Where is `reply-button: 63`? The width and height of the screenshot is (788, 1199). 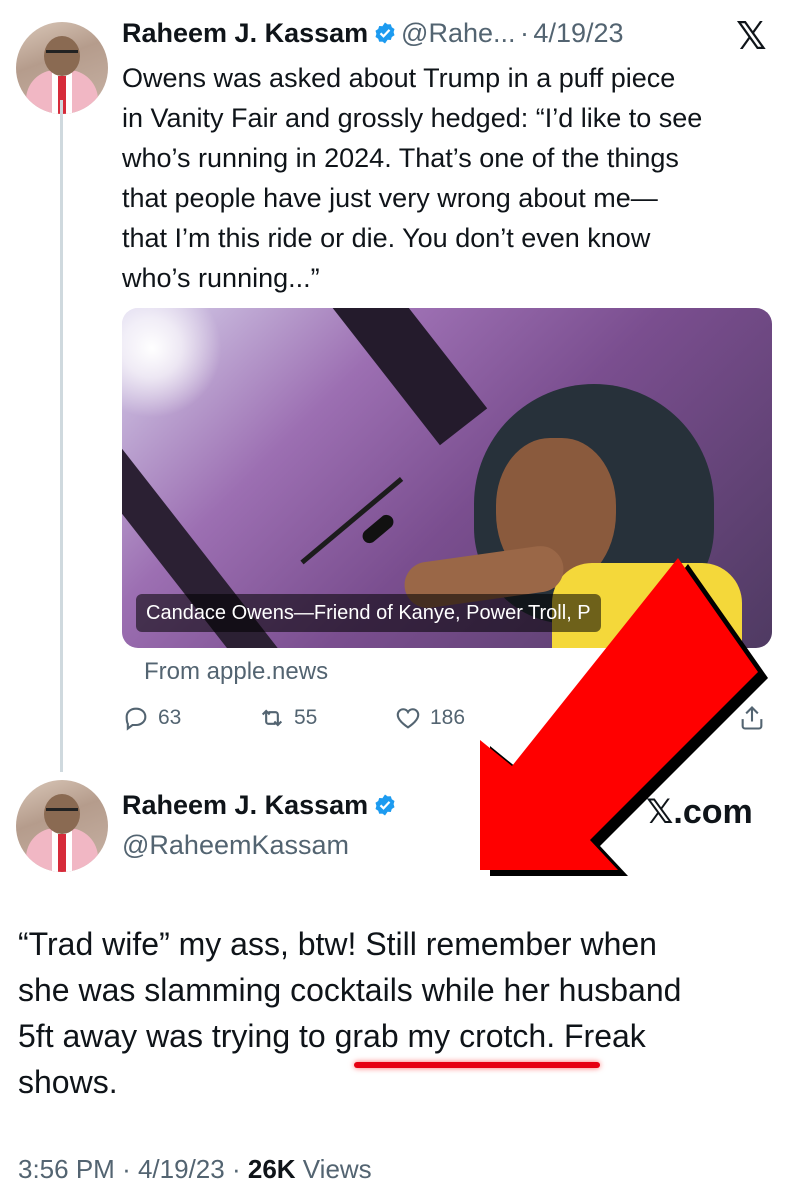 reply-button: 63 is located at coordinates (151, 718).